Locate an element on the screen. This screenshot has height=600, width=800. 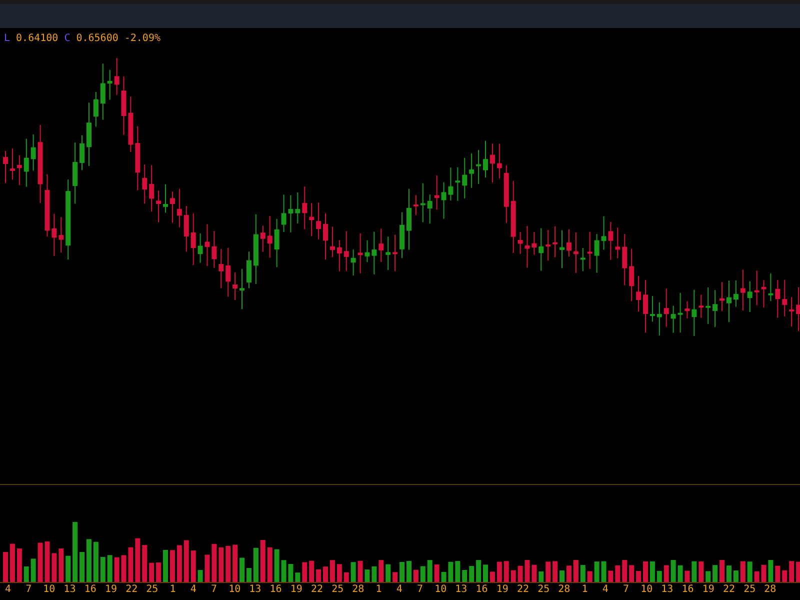
legend-value: 0.64100 is located at coordinates (37, 38).